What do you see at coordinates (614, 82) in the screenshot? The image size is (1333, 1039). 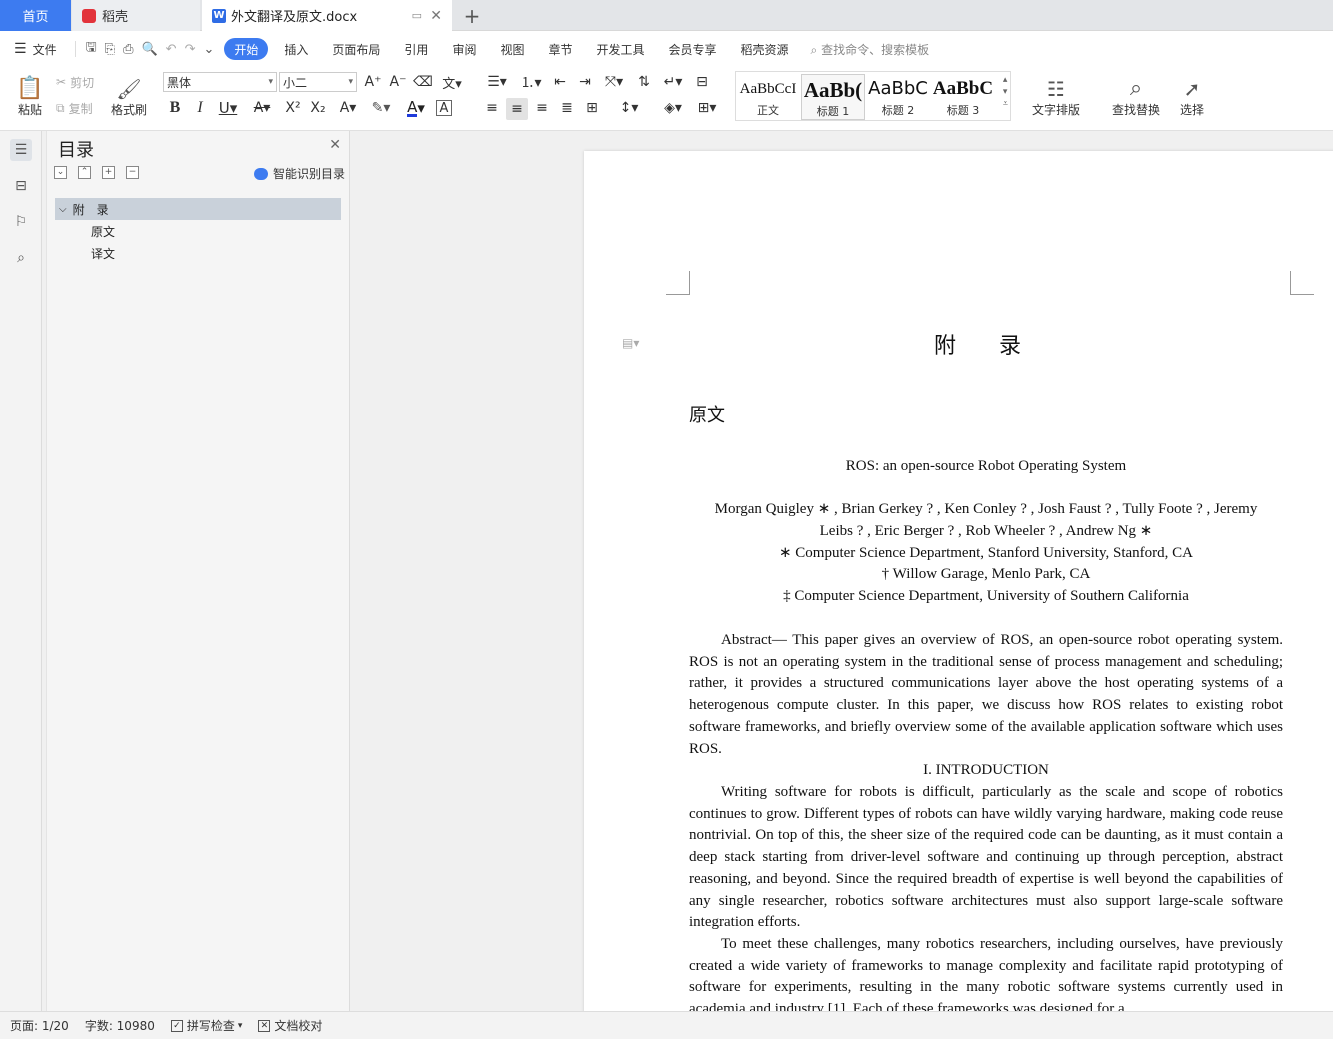 I see `chinese-layout-icon: ⤧▾` at bounding box center [614, 82].